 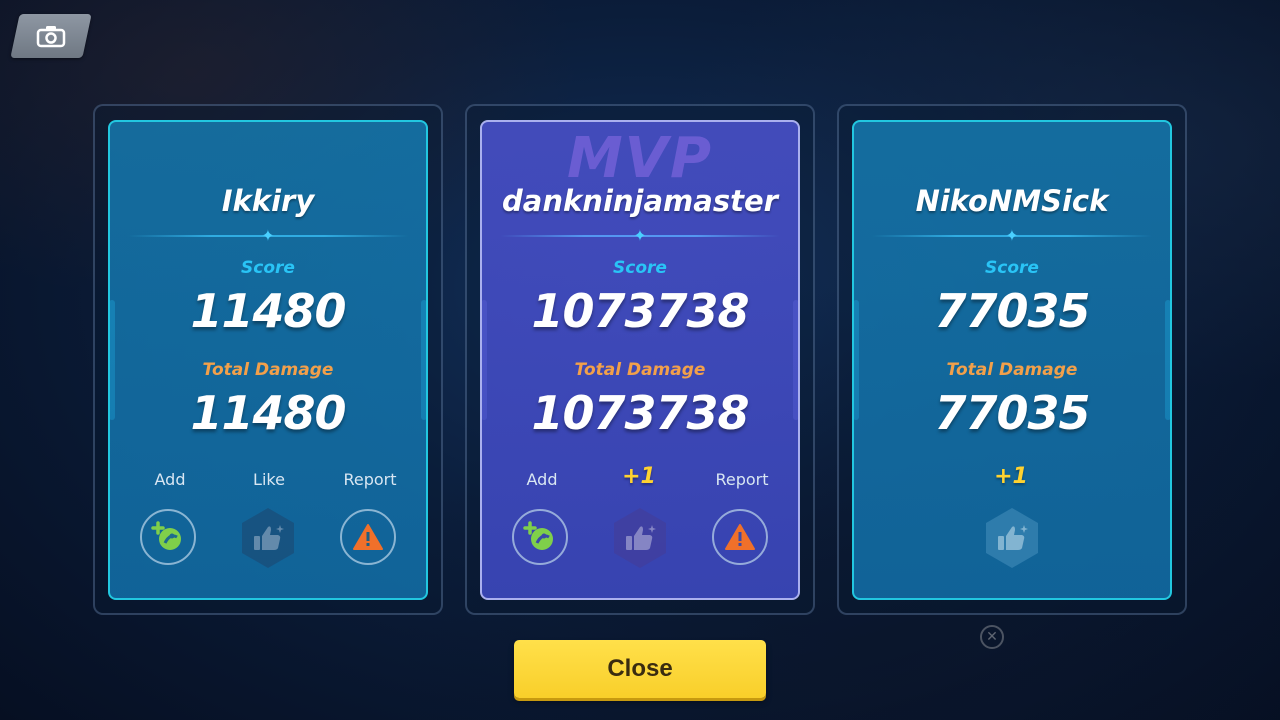 I want to click on camera-icon, so click(x=51, y=37).